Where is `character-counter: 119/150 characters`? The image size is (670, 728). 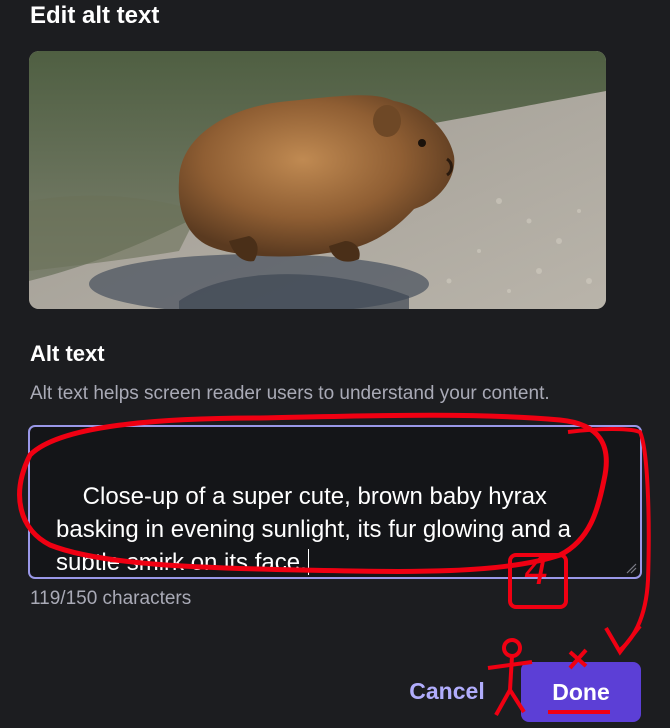 character-counter: 119/150 characters is located at coordinates (111, 598).